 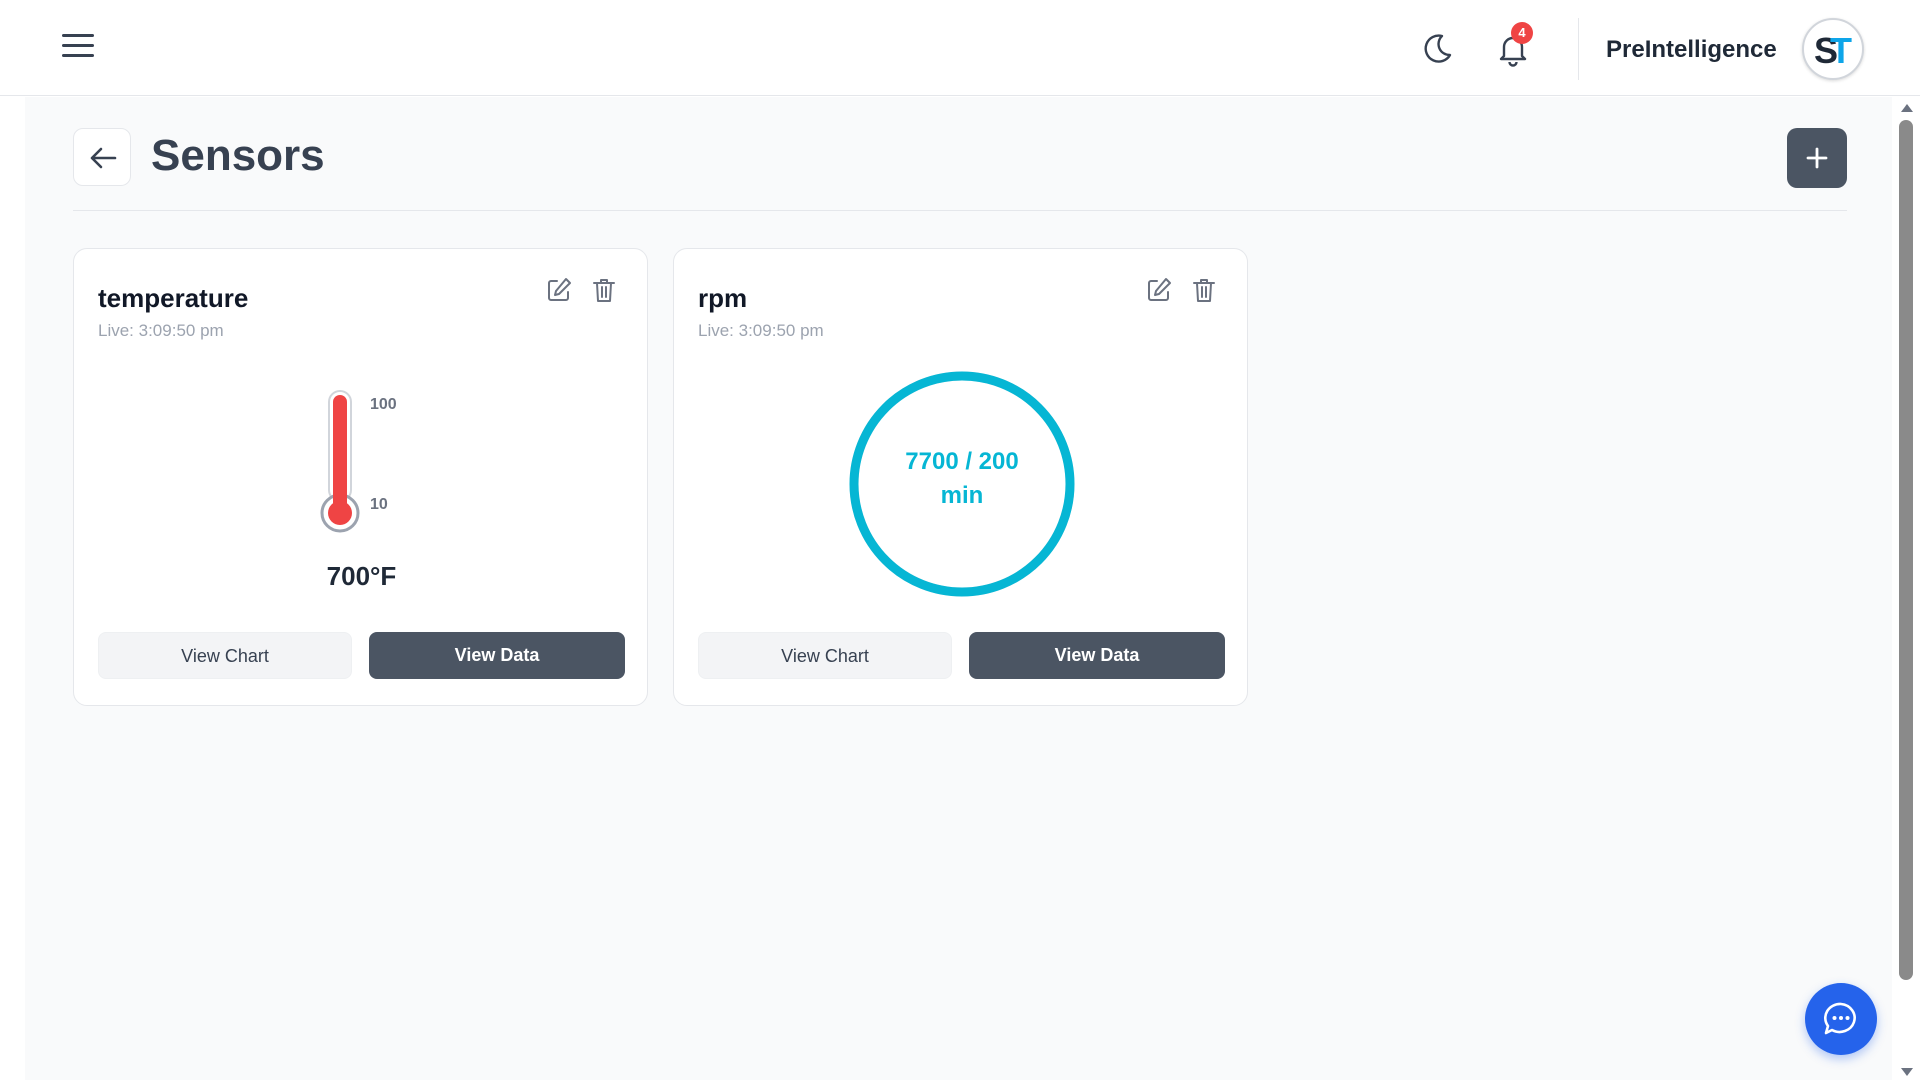 I want to click on title-divider, so click(x=960, y=210).